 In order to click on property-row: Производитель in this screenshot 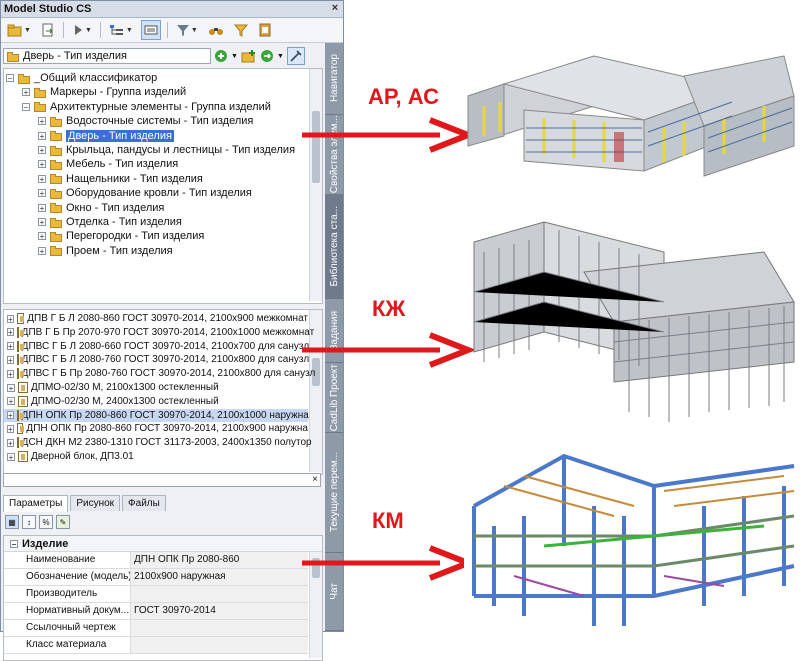, I will do `click(156, 594)`.